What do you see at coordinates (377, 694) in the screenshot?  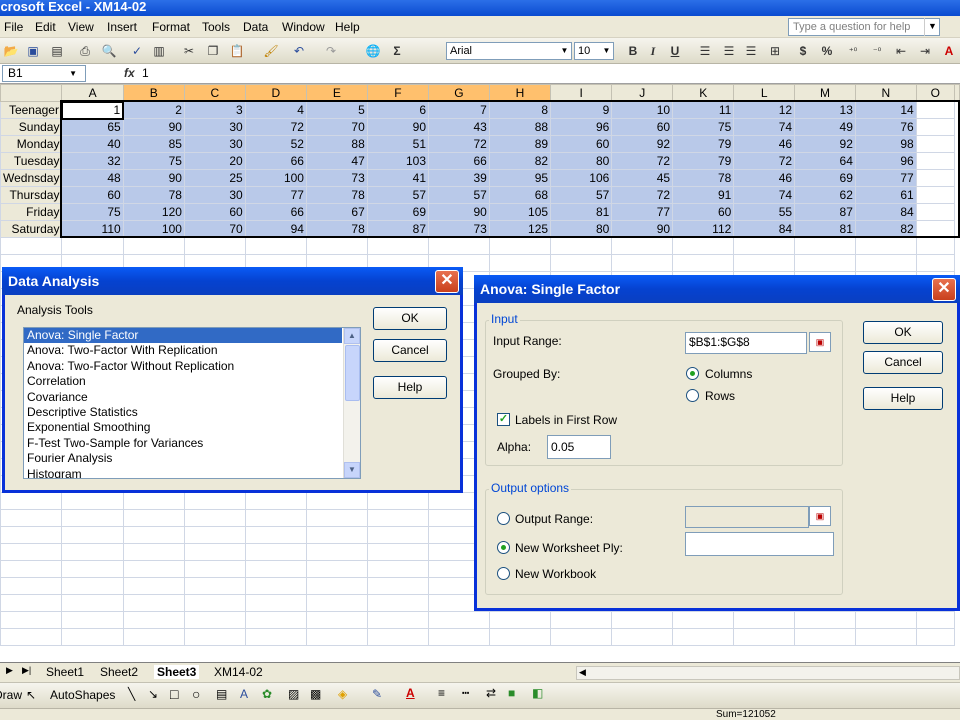 I see `line-color-icon: ✎` at bounding box center [377, 694].